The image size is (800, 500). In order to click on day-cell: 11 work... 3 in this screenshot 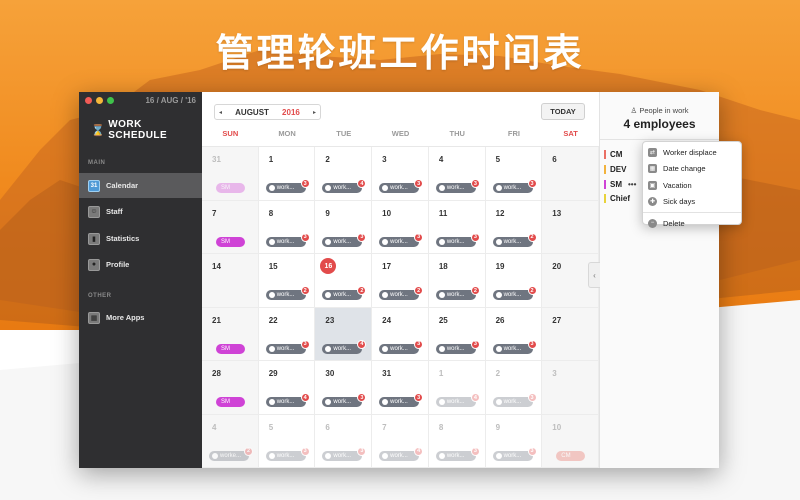, I will do `click(457, 227)`.